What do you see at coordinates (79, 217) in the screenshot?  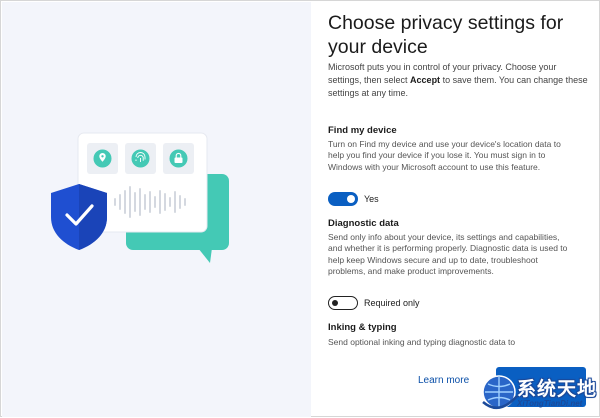 I see `shield-check-icon` at bounding box center [79, 217].